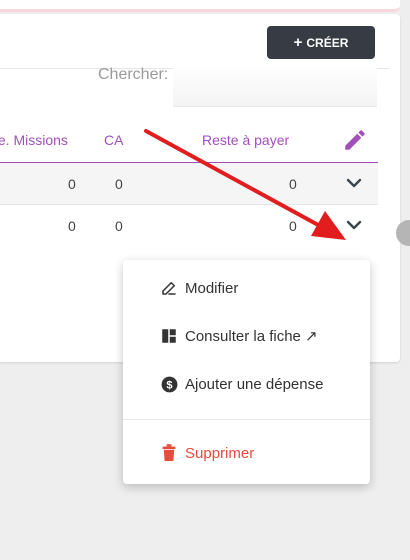 The image size is (410, 560). What do you see at coordinates (298, 42) in the screenshot?
I see `plus-icon: +` at bounding box center [298, 42].